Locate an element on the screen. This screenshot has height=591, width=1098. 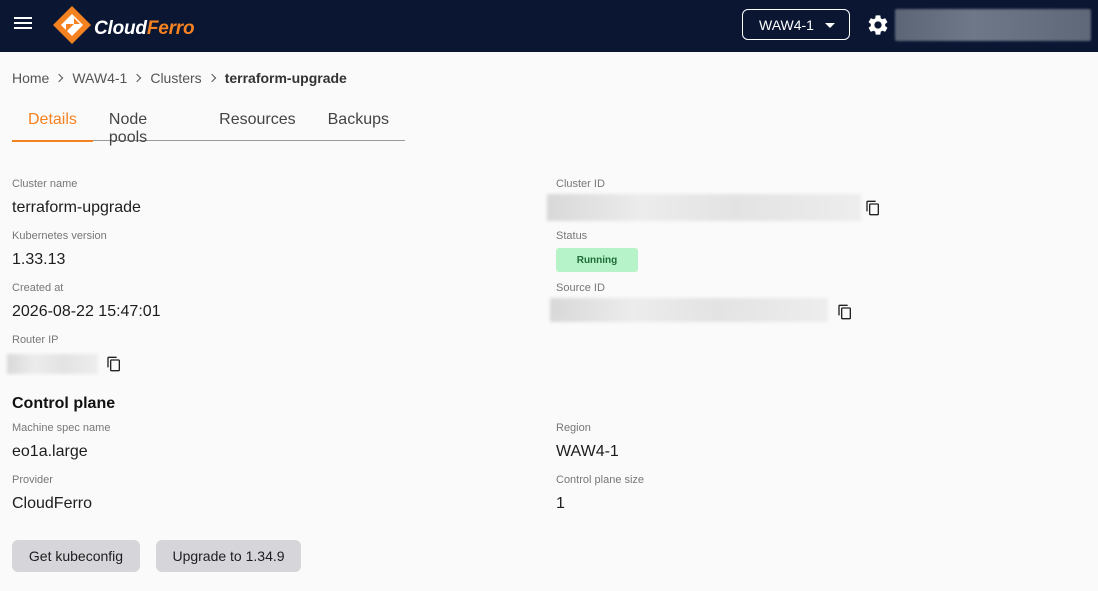
control-plane-size-label: Control plane size is located at coordinates (600, 480).